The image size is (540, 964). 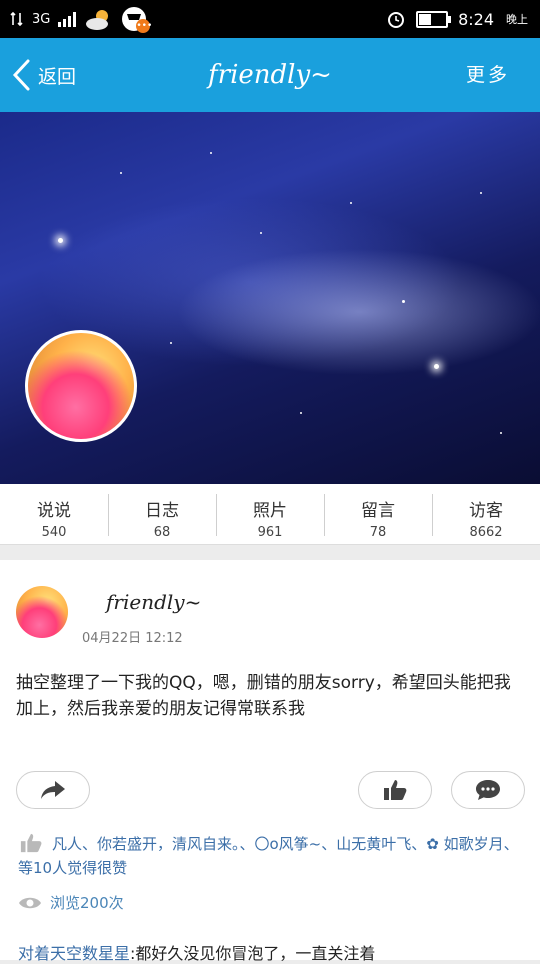 I want to click on comment-text: :都好久没见你冒泡了，一直关注着, so click(x=253, y=953).